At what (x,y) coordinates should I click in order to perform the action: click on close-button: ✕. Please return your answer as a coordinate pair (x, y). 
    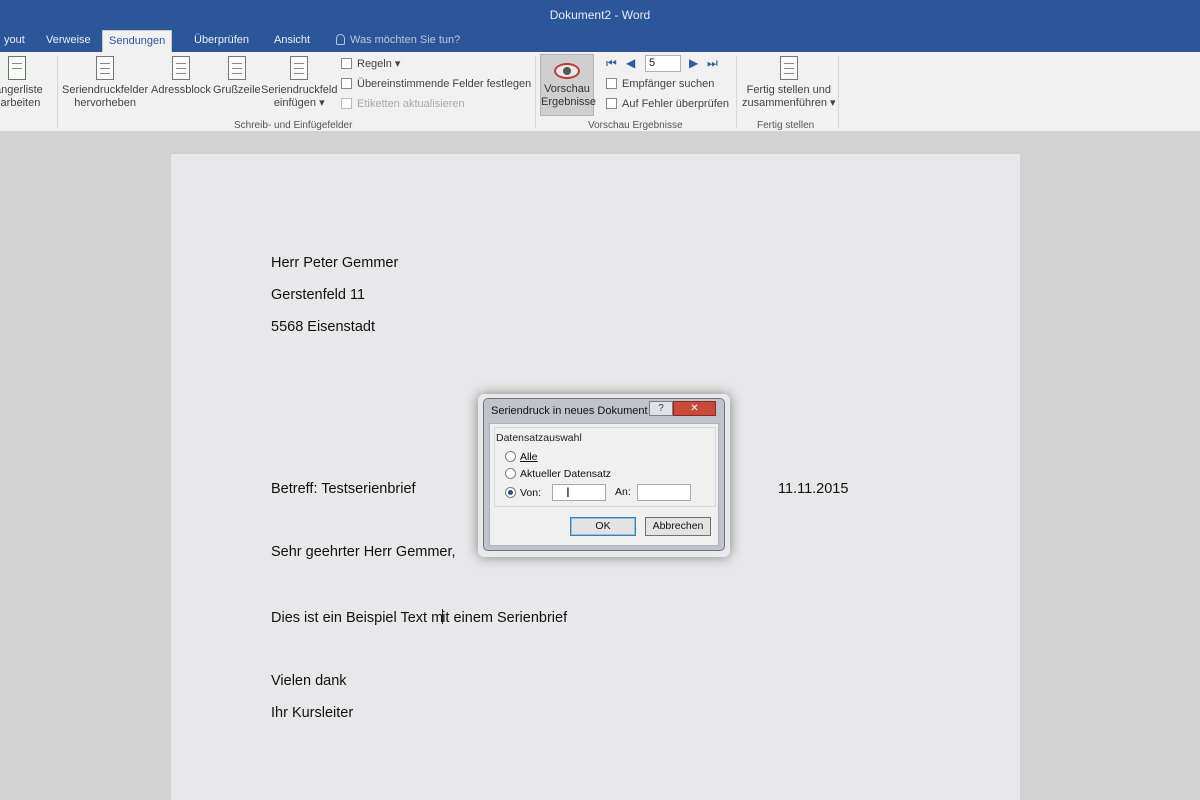
    Looking at the image, I should click on (694, 408).